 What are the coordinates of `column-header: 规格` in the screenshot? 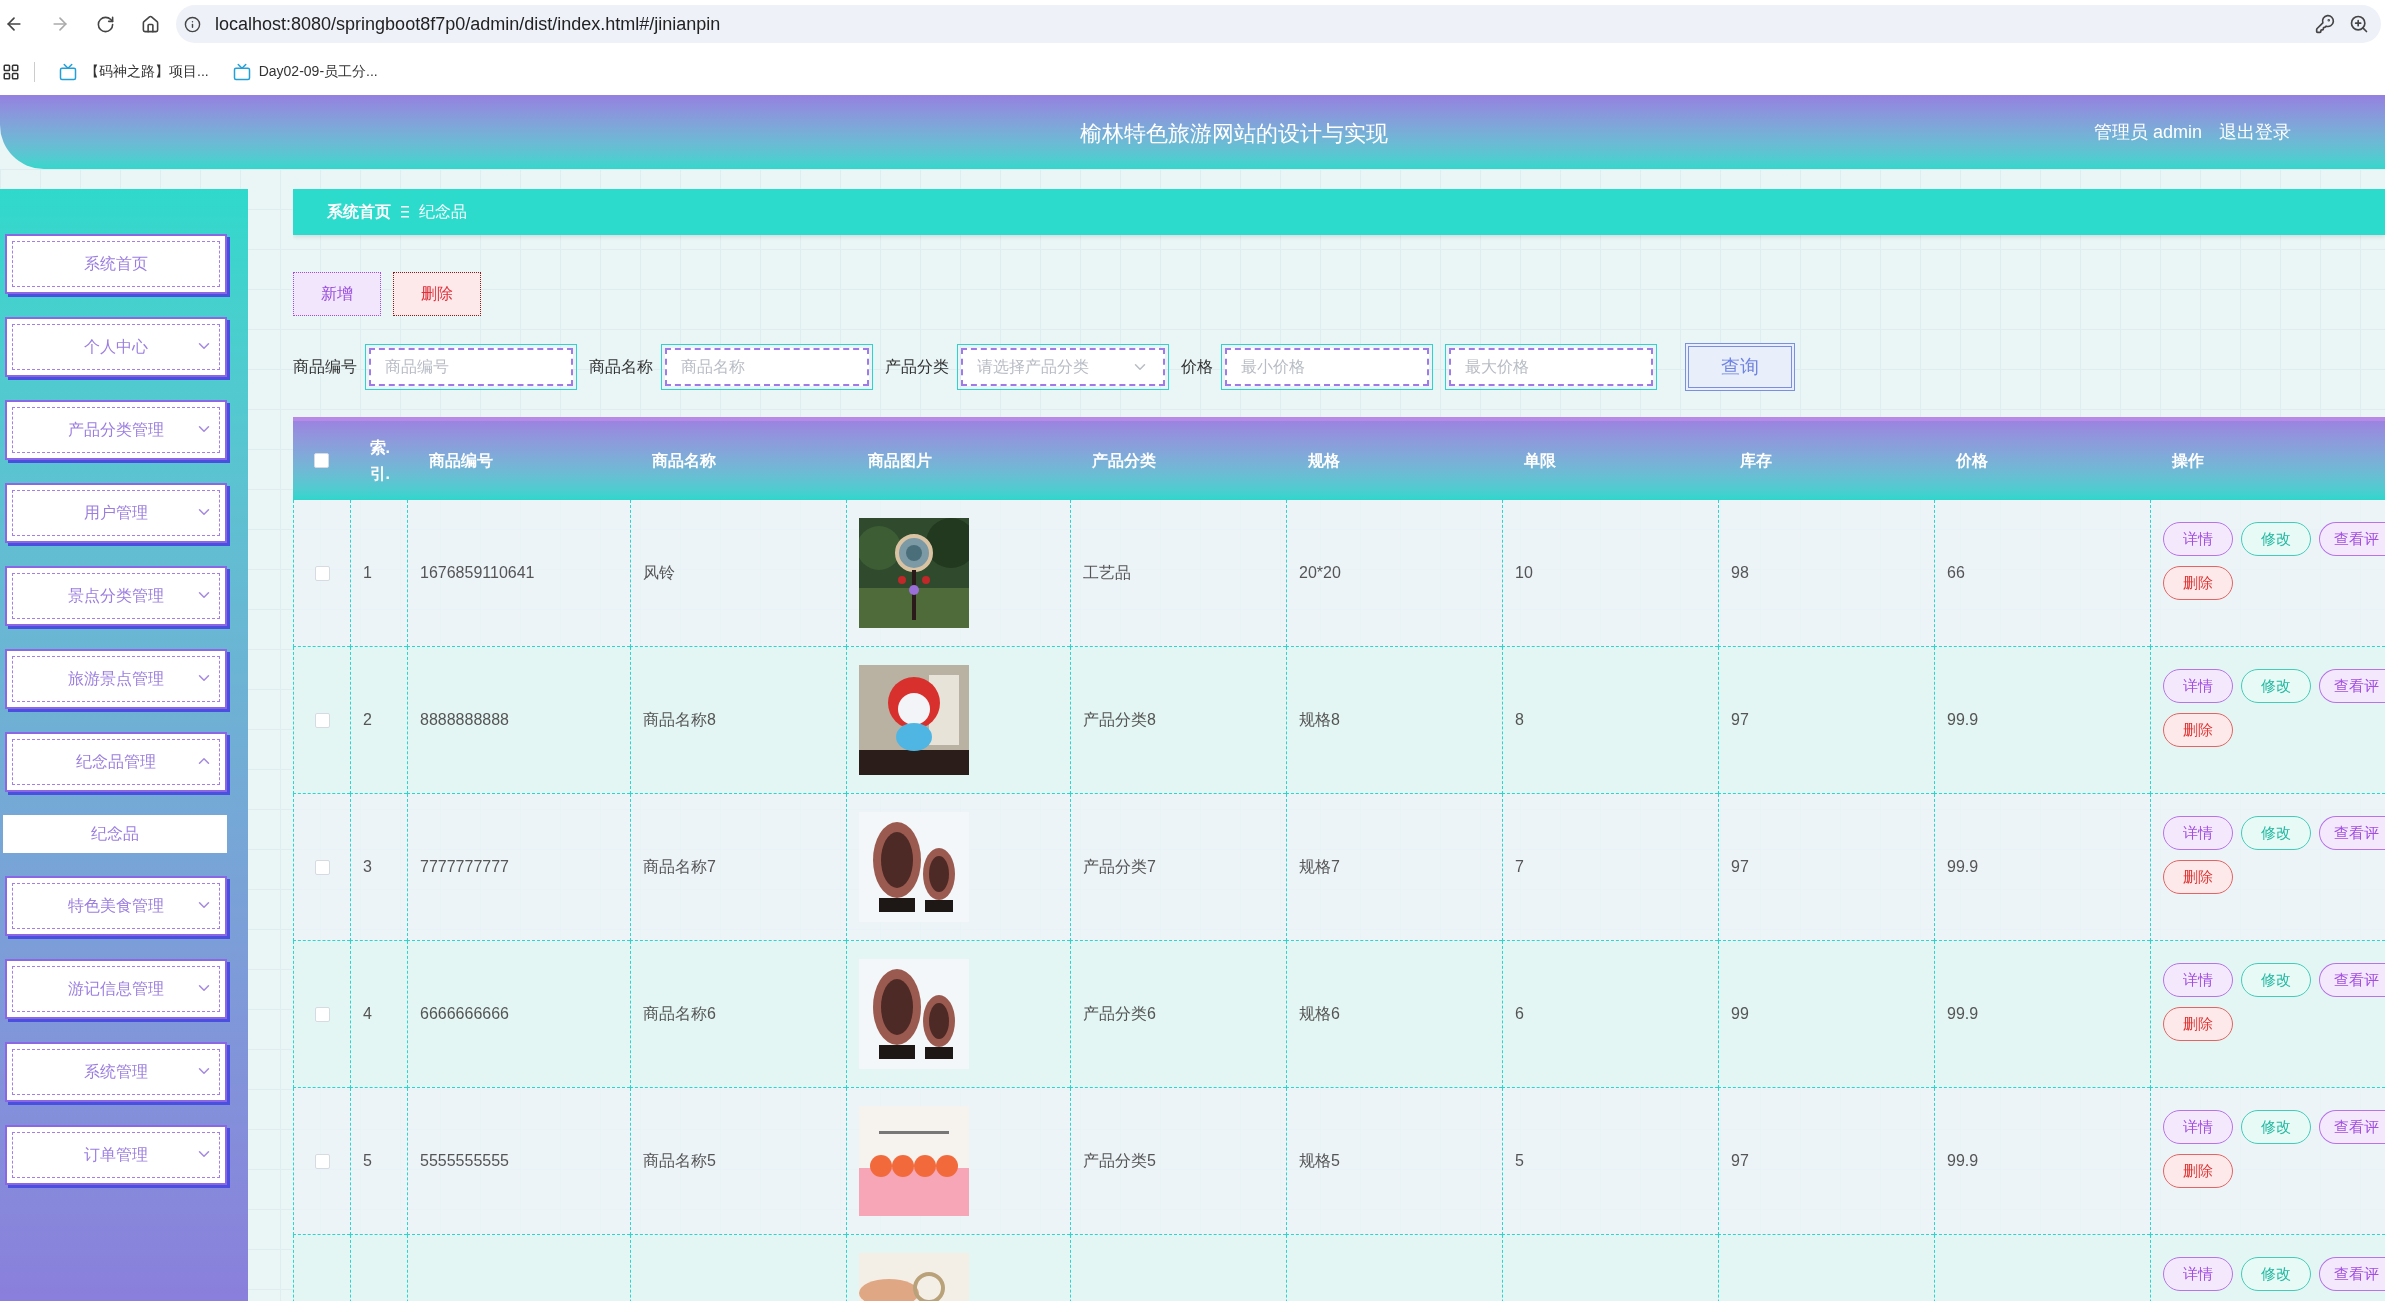 It's located at (1324, 460).